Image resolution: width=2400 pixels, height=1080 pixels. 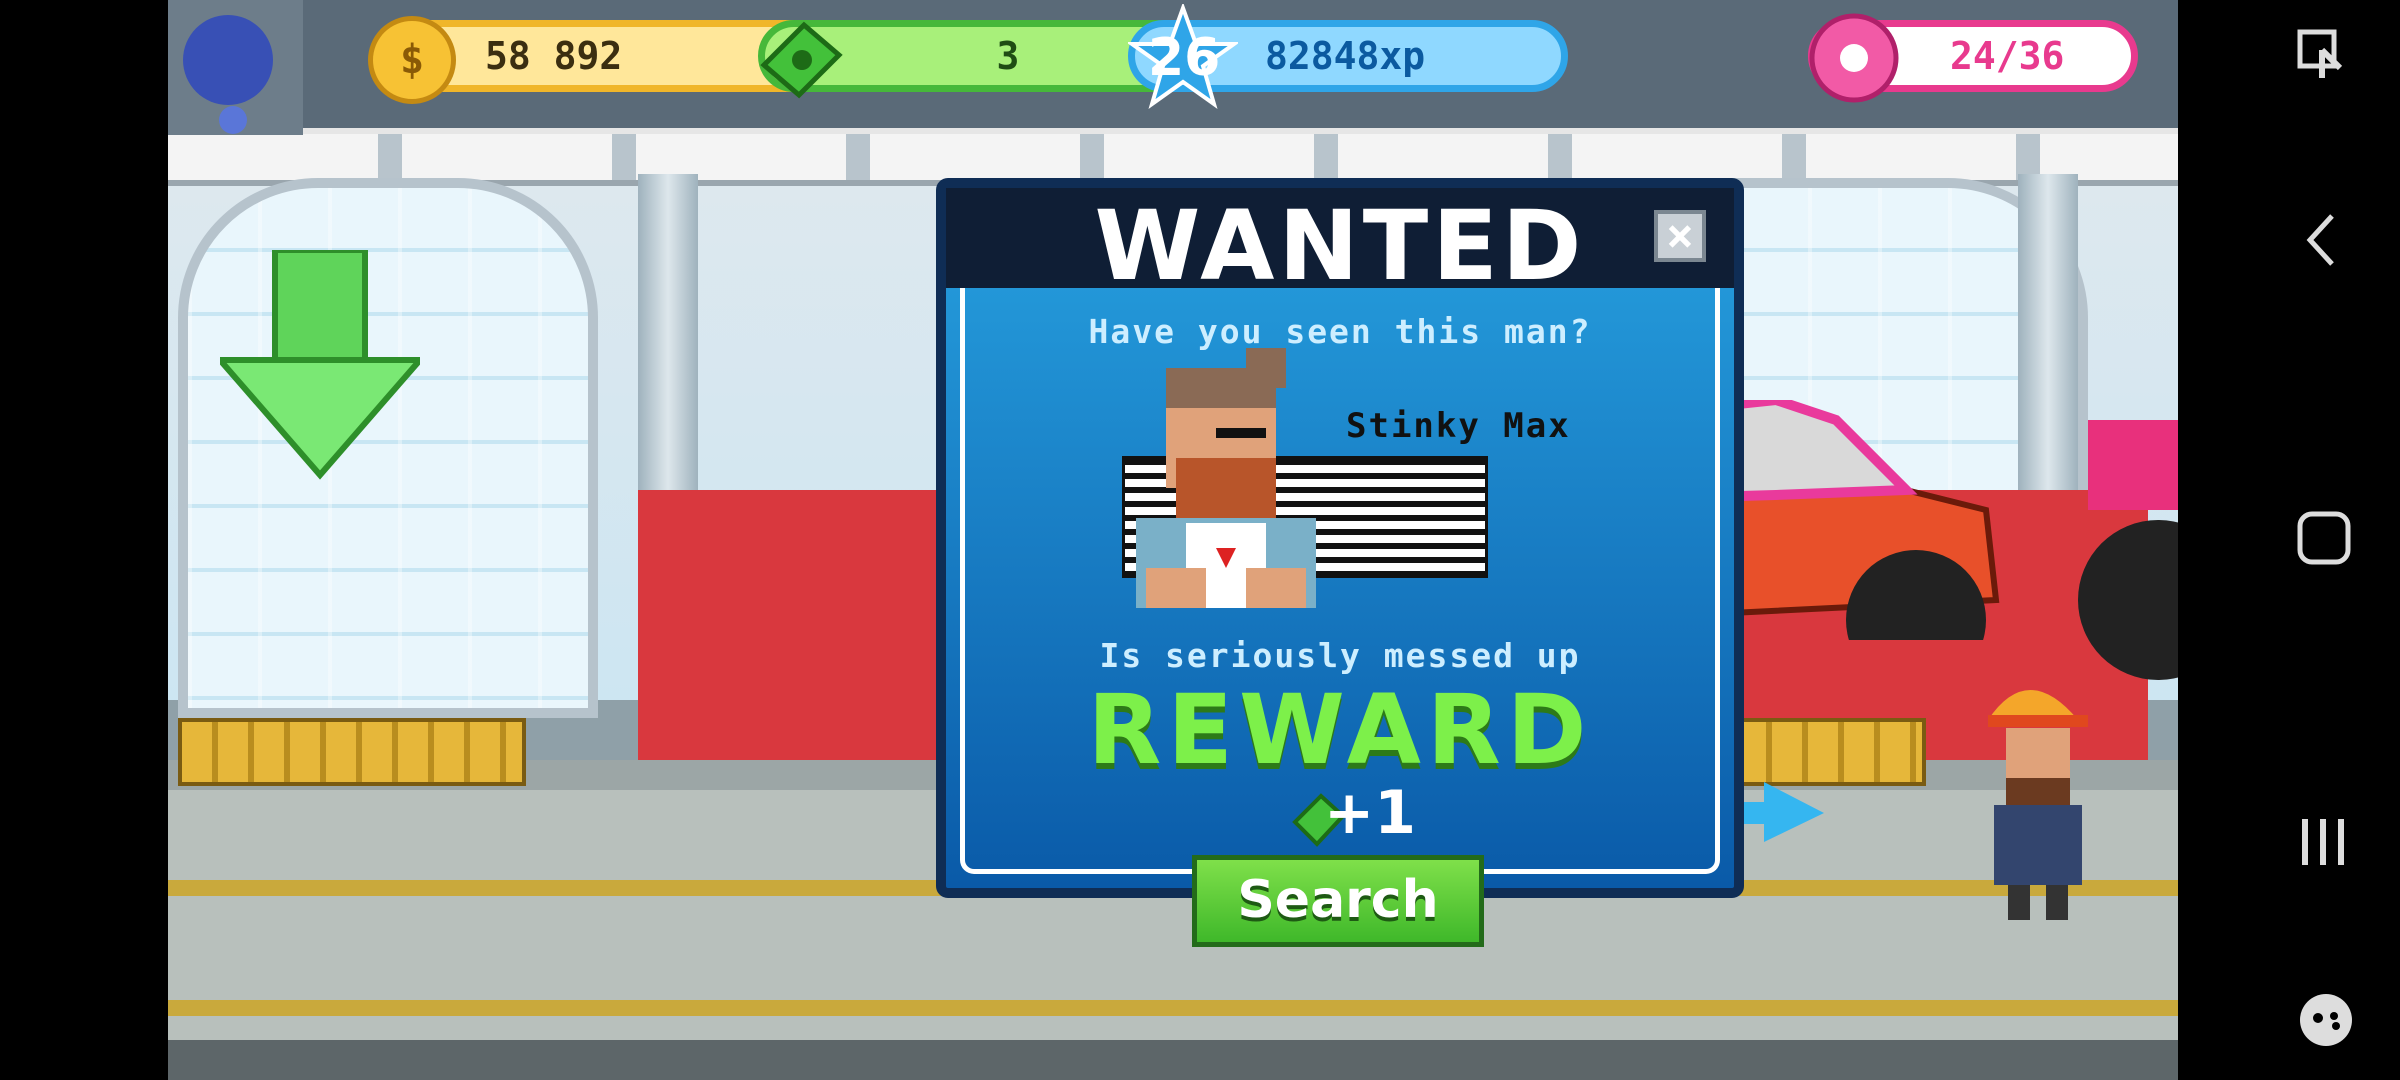 I want to click on game-launcher-icon, so click(x=2326, y=1020).